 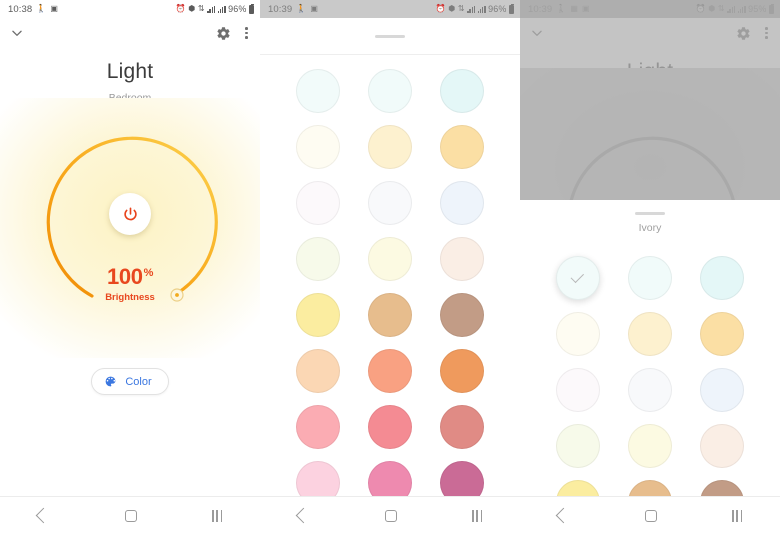 I want to click on brightness-unit: %, so click(x=148, y=272).